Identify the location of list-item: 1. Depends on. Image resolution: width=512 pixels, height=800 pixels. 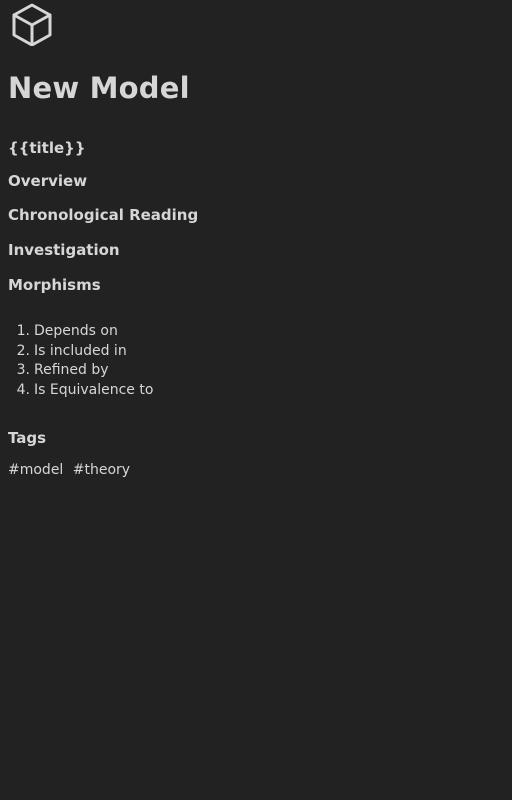
(76, 332).